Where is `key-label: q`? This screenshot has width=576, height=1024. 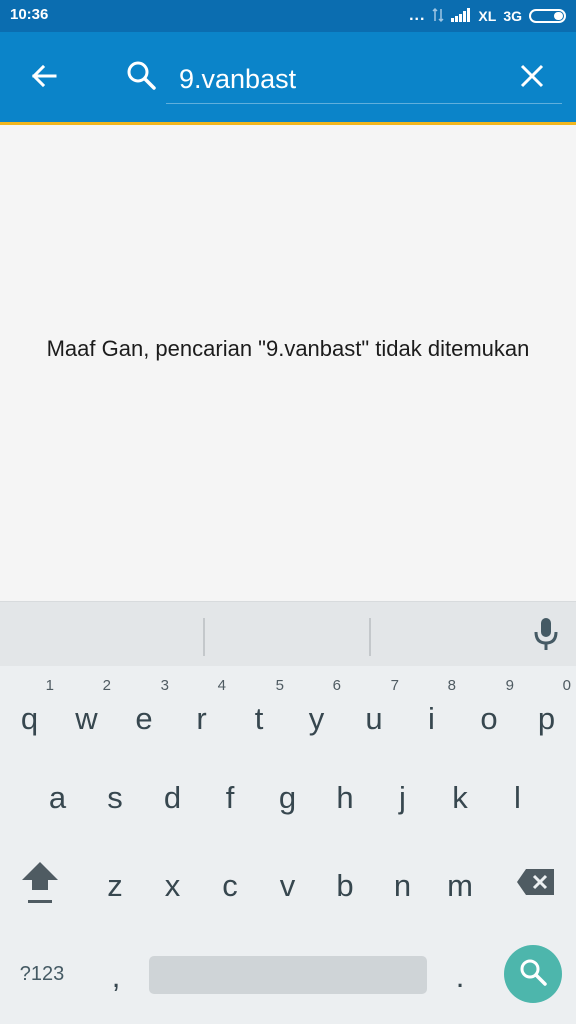 key-label: q is located at coordinates (29, 718).